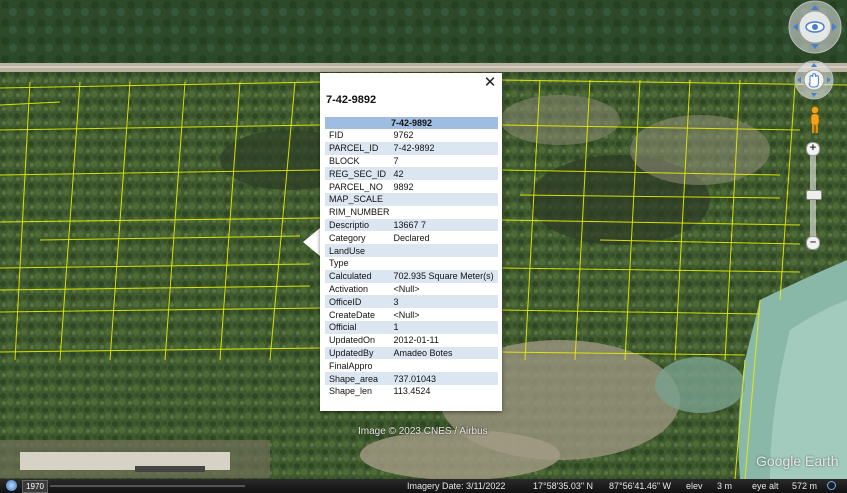 This screenshot has width=847, height=493. What do you see at coordinates (336, 135) in the screenshot?
I see `attr-key: FID` at bounding box center [336, 135].